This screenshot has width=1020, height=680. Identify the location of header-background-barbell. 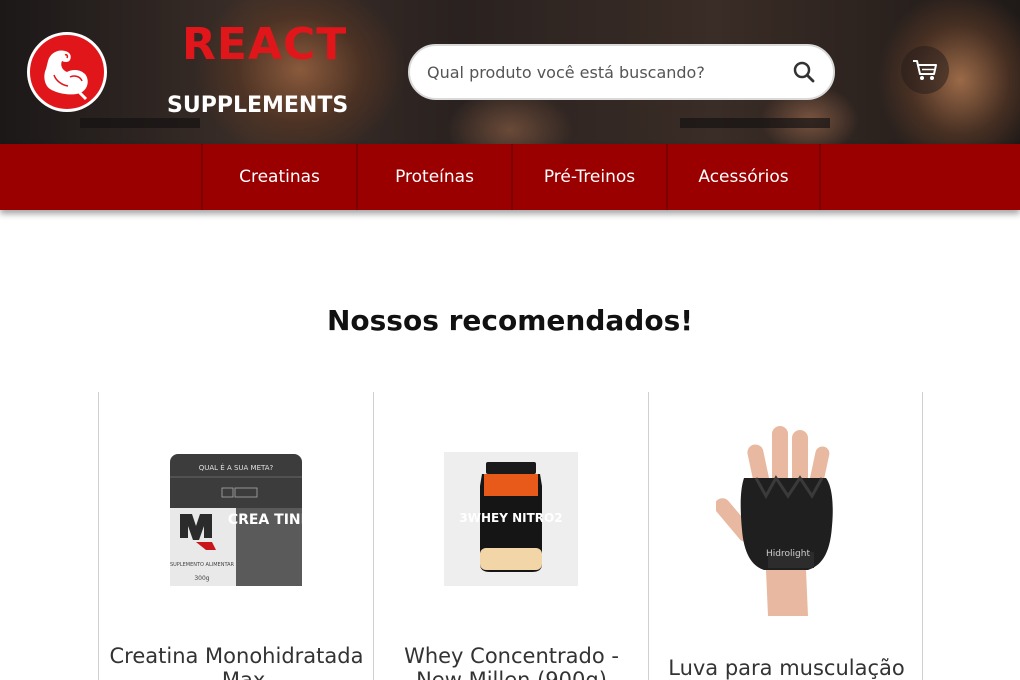
(755, 123).